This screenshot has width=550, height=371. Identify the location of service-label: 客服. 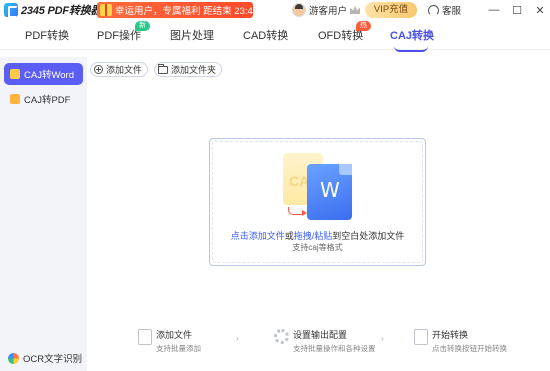
(452, 11).